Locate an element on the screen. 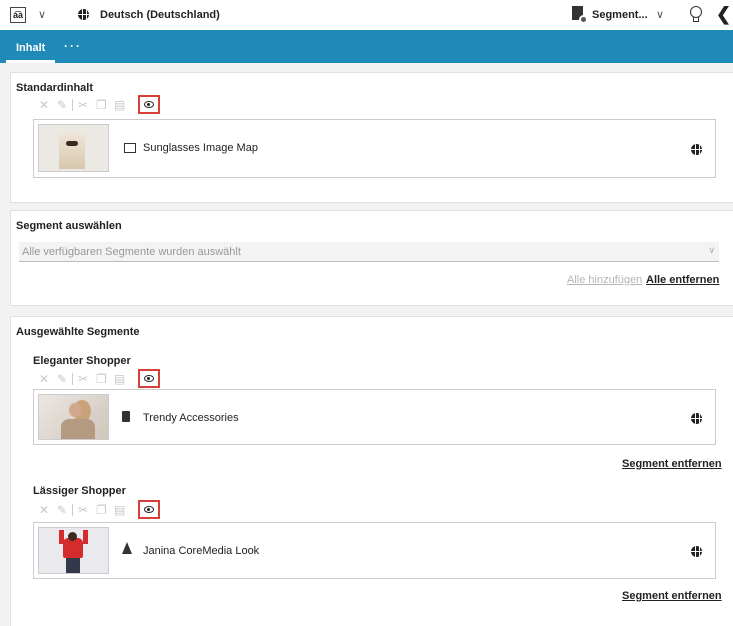 The width and height of the screenshot is (733, 626). lightbulb-icon is located at coordinates (696, 14).